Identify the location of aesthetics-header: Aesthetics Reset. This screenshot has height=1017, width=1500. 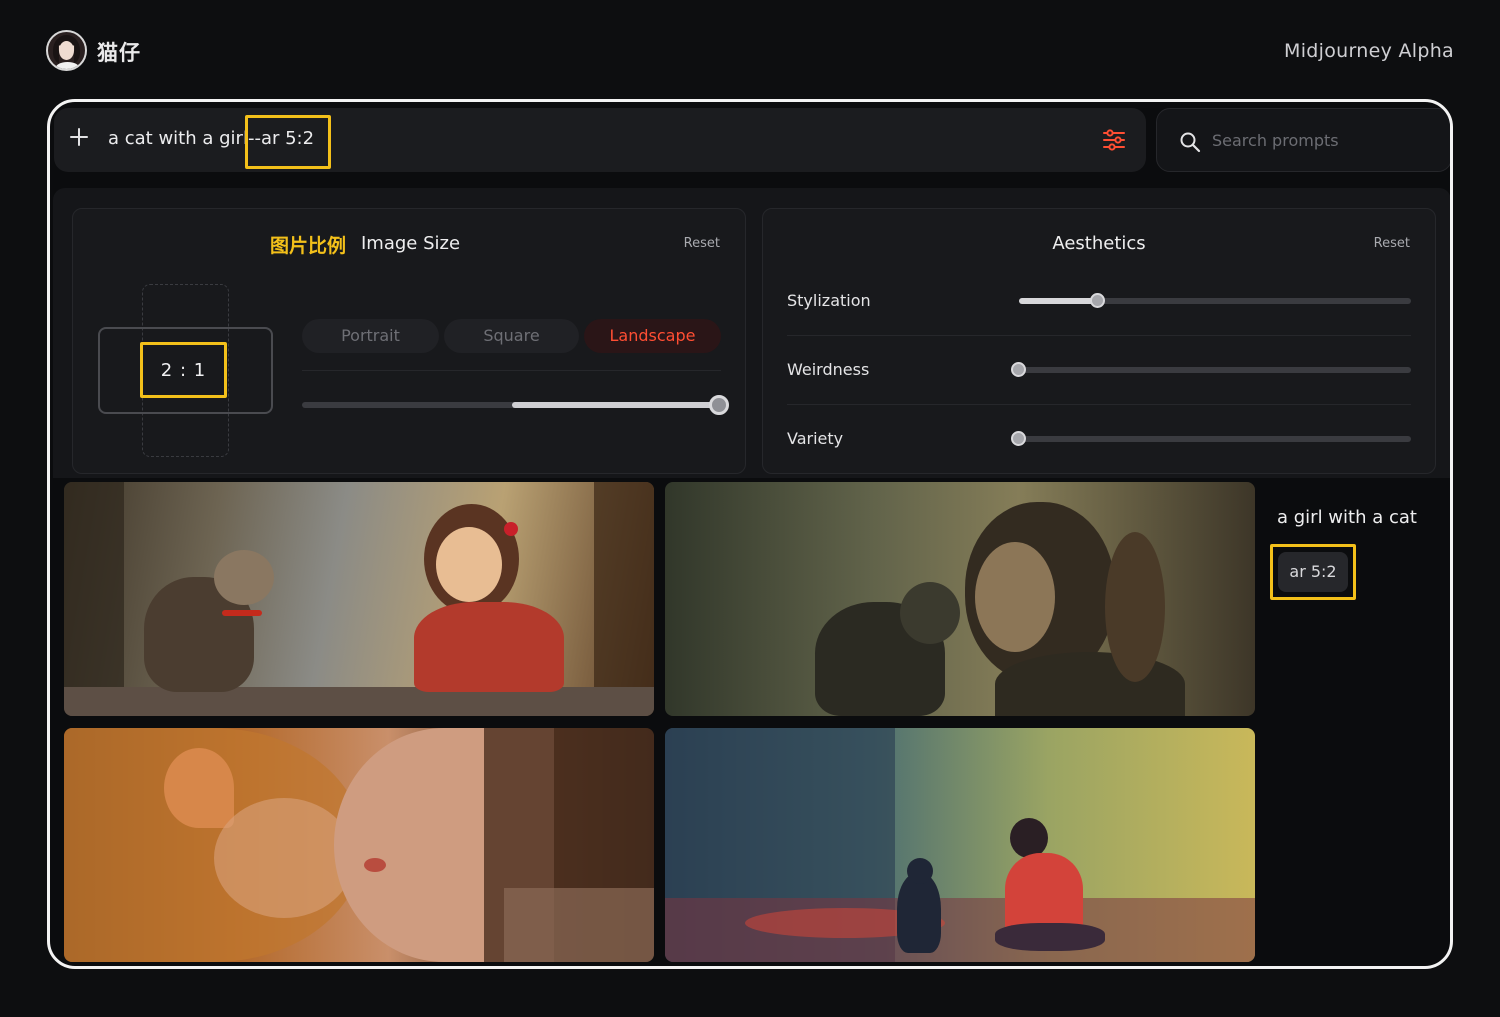
(1099, 246).